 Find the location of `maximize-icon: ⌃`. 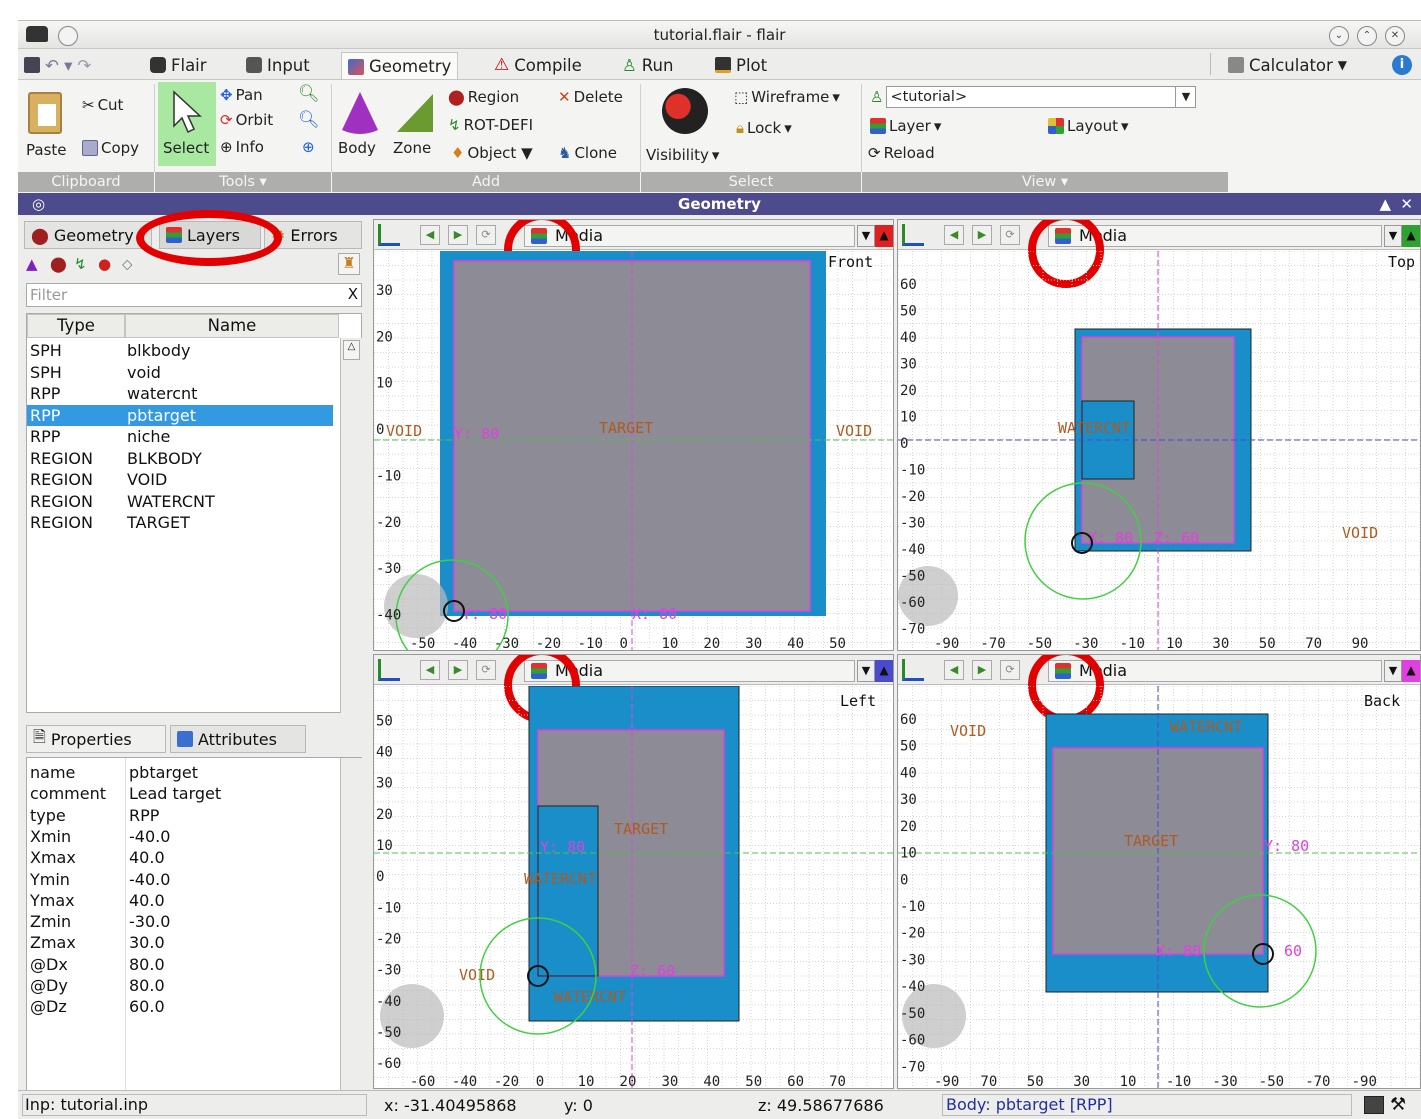

maximize-icon: ⌃ is located at coordinates (1367, 36).